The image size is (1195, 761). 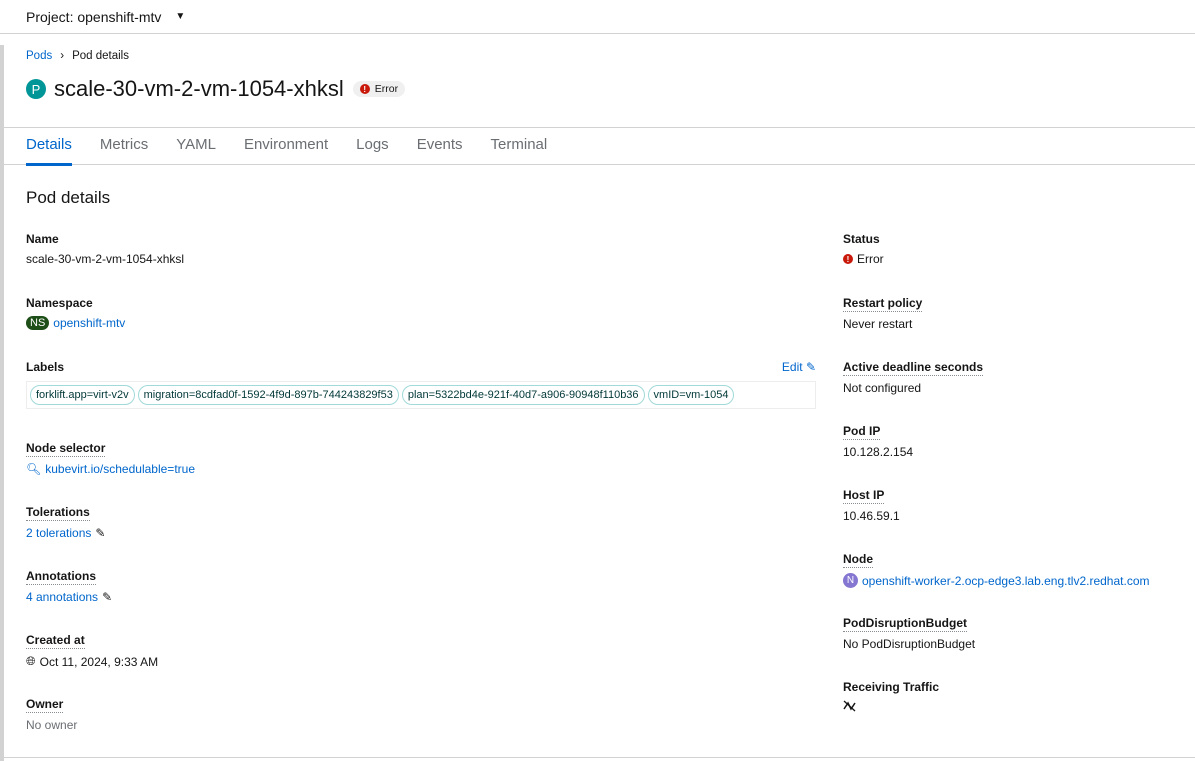 What do you see at coordinates (372, 146) in the screenshot?
I see `tab-logs: Logs` at bounding box center [372, 146].